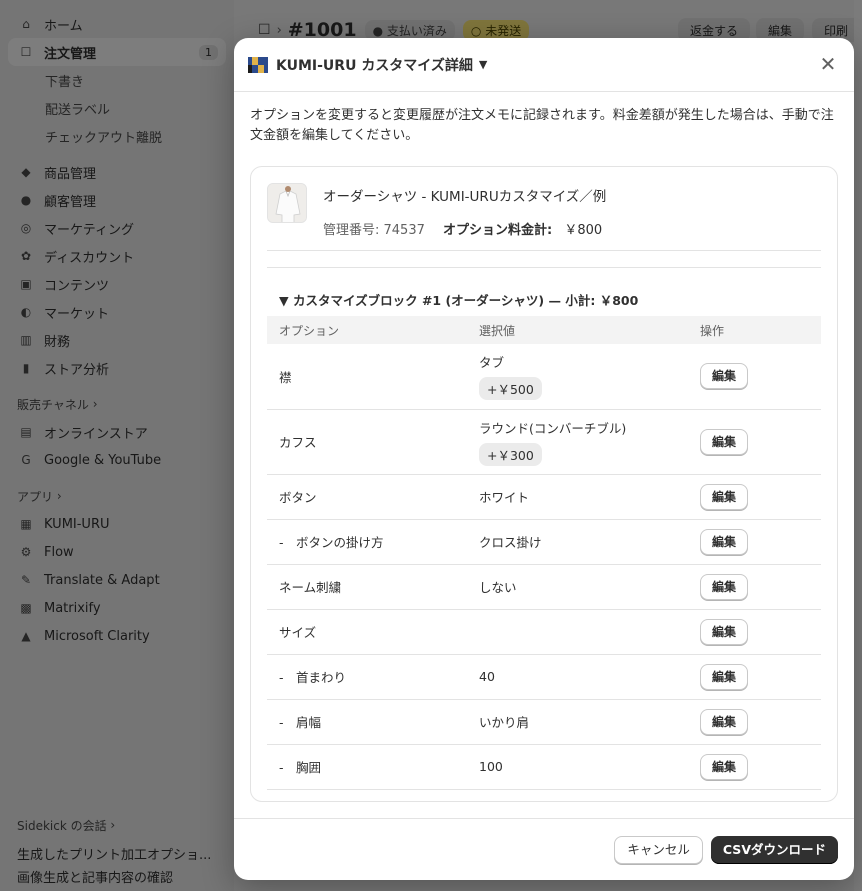  I want to click on modal-title: KUMI-URU カスタマイズ詳細, so click(374, 65).